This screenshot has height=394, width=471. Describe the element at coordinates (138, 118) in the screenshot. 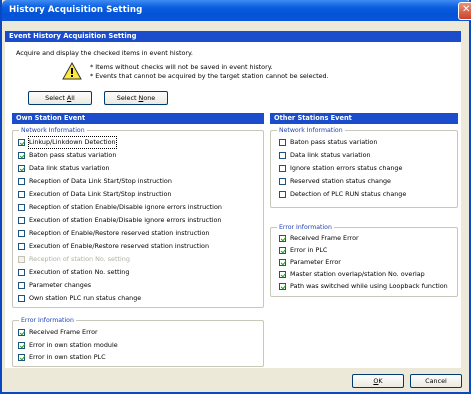

I see `own-station-header: Own Station Event` at that location.